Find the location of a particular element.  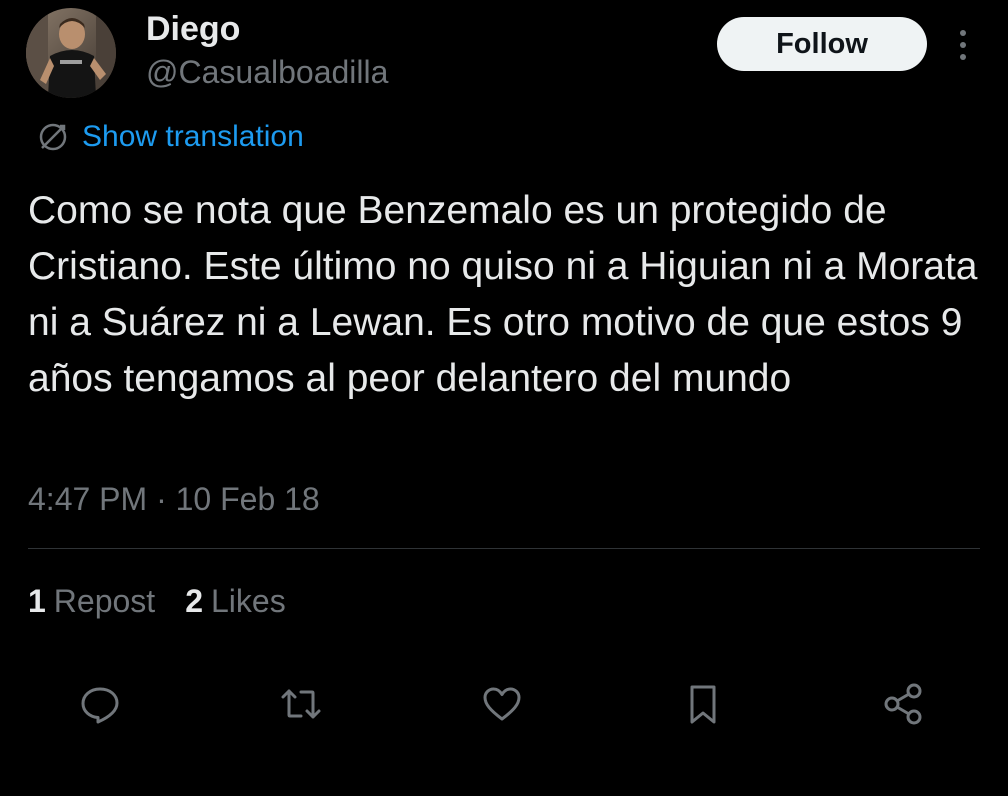

reposts-label: Repost is located at coordinates (104, 601).